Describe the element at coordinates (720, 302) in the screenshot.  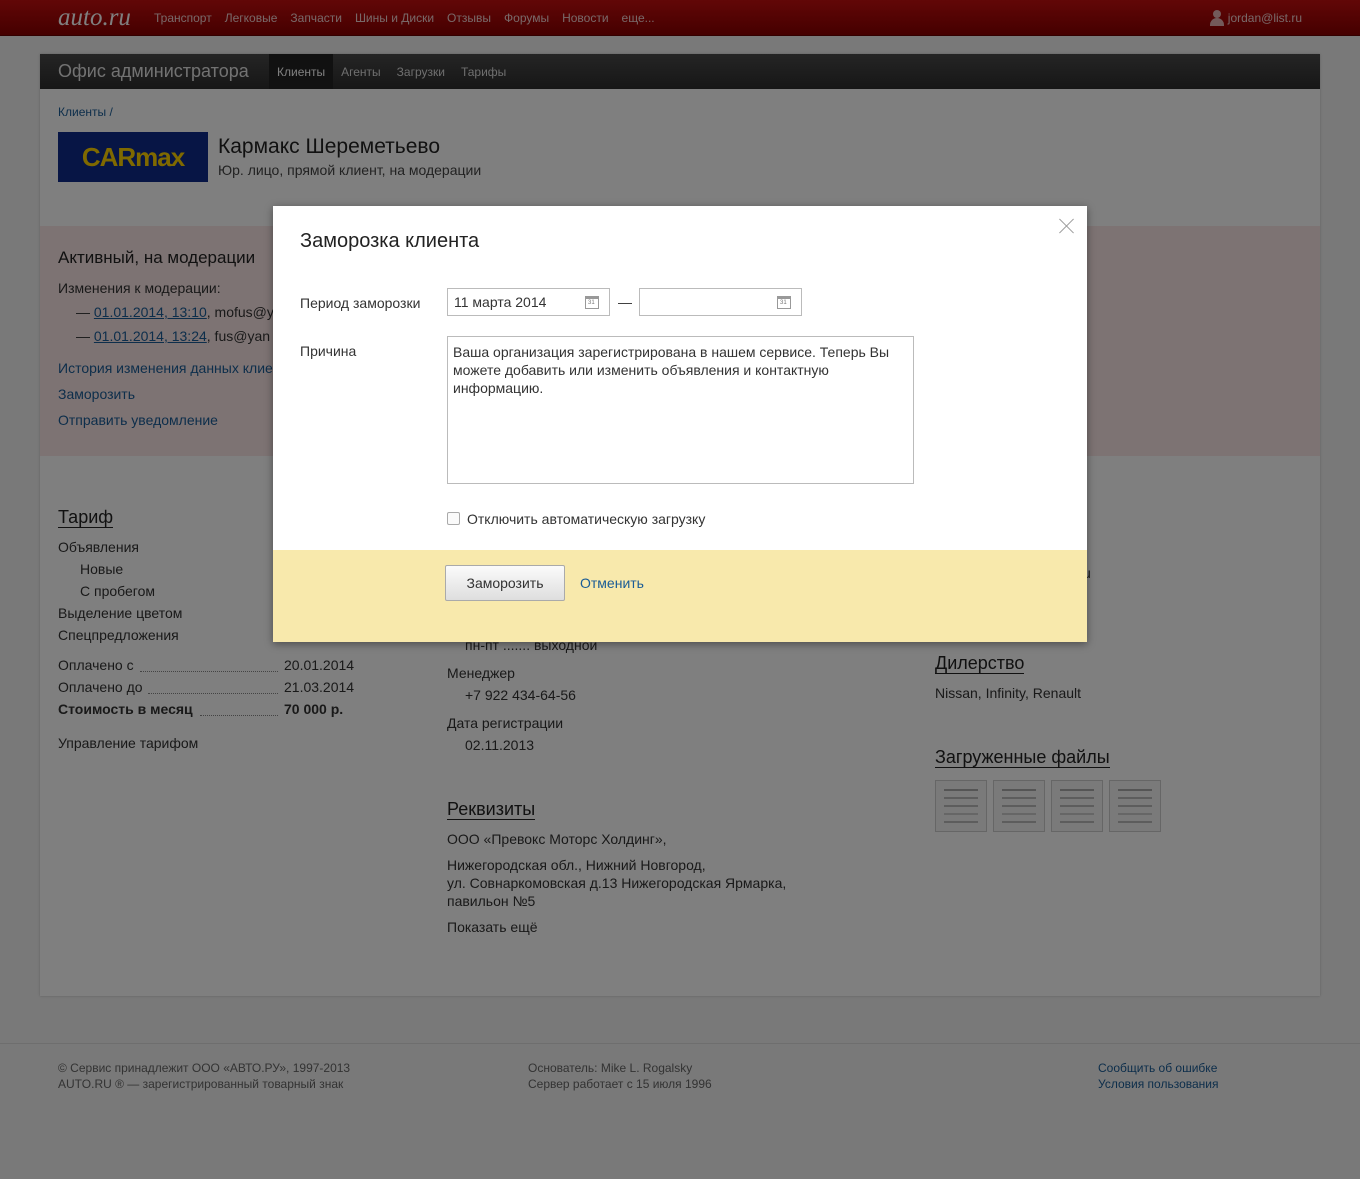
I see `date-to-input` at that location.